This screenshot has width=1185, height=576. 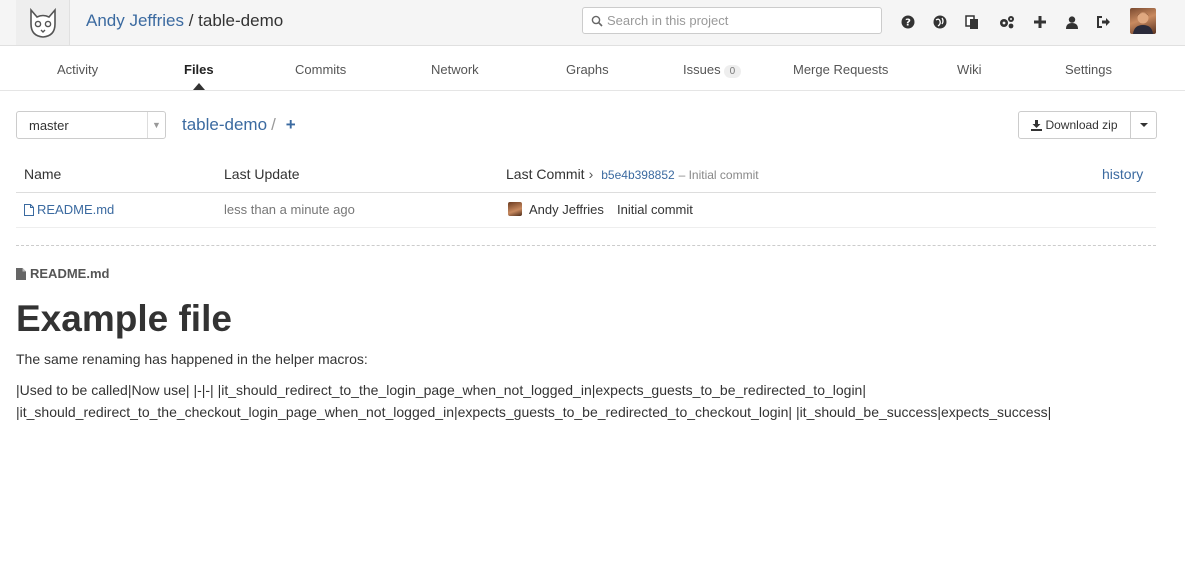 I want to click on column-header-last-commit: Last Commit › b5e4b398852 – Initial commit, so click(x=632, y=174).